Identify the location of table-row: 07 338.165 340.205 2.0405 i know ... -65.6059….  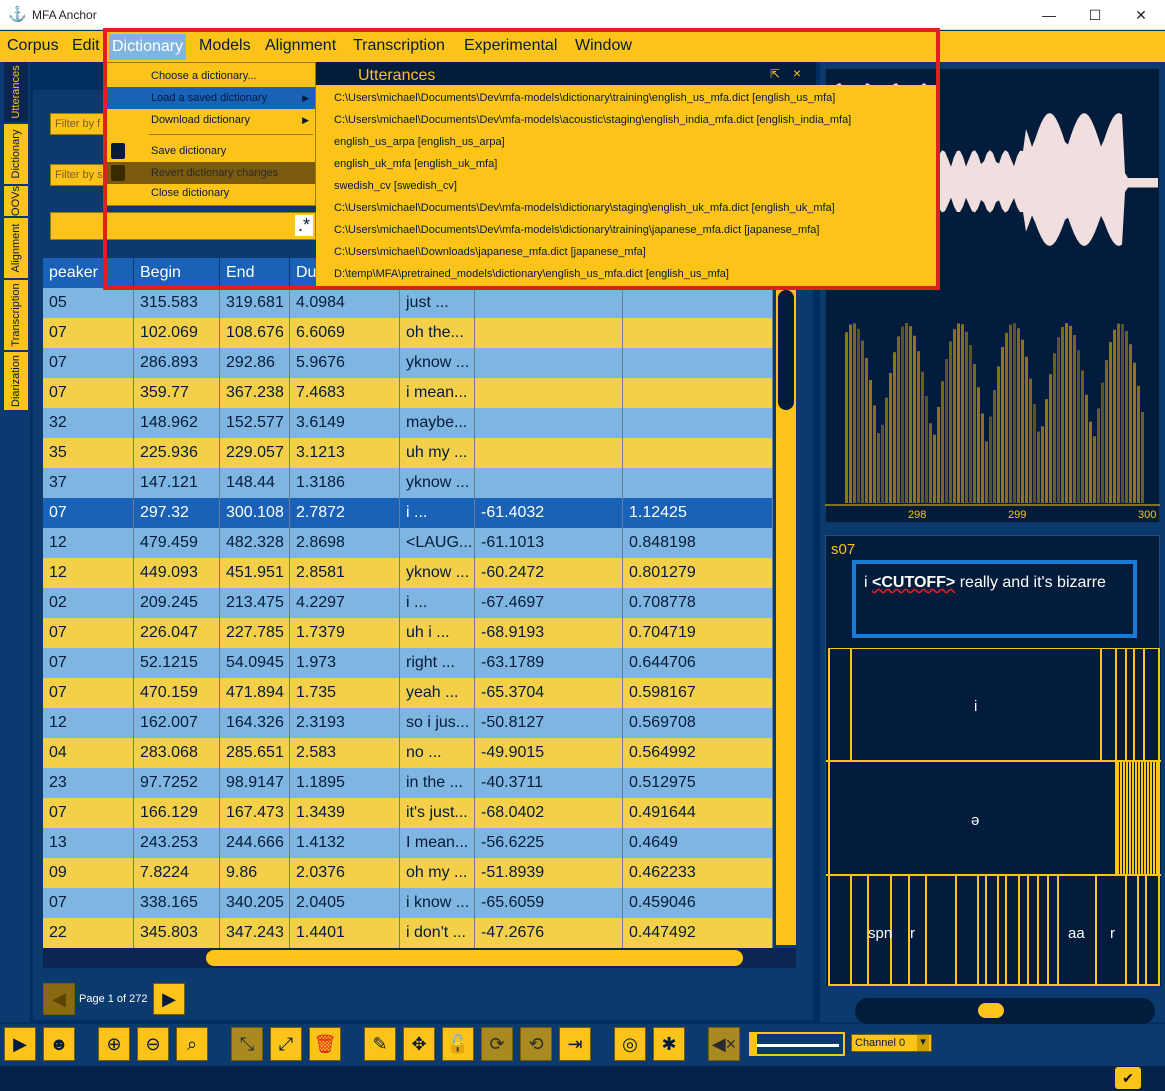
(408, 903).